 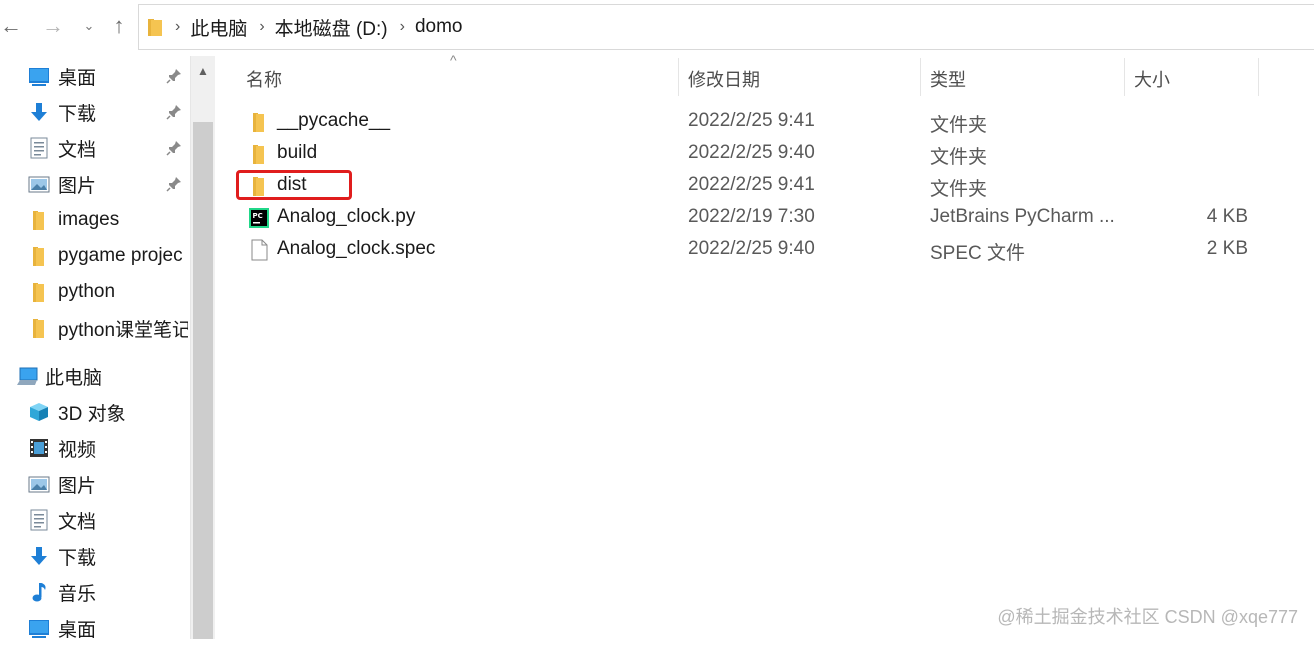 I want to click on 3d-objects-icon, so click(x=39, y=412).